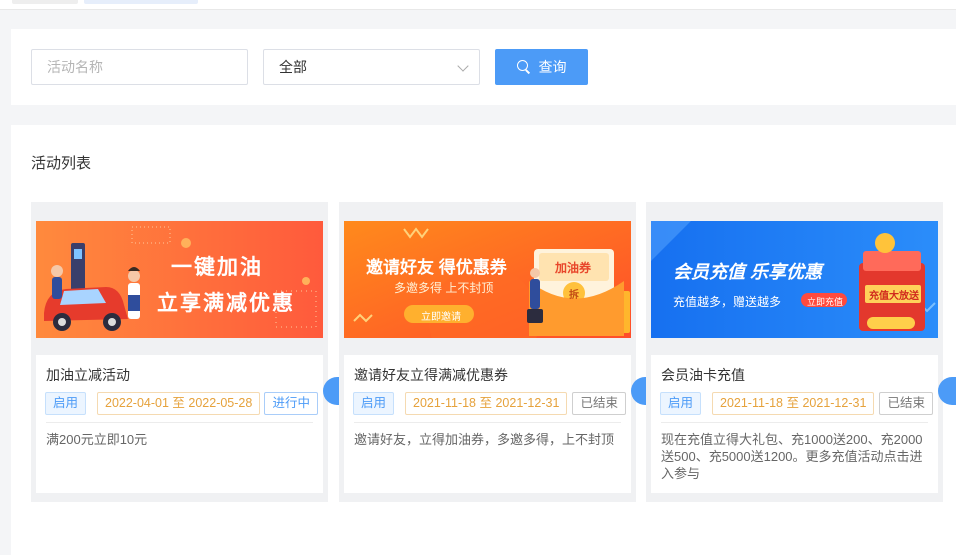  I want to click on card-banner-image: 一键加油 立享满减优惠, so click(179, 279).